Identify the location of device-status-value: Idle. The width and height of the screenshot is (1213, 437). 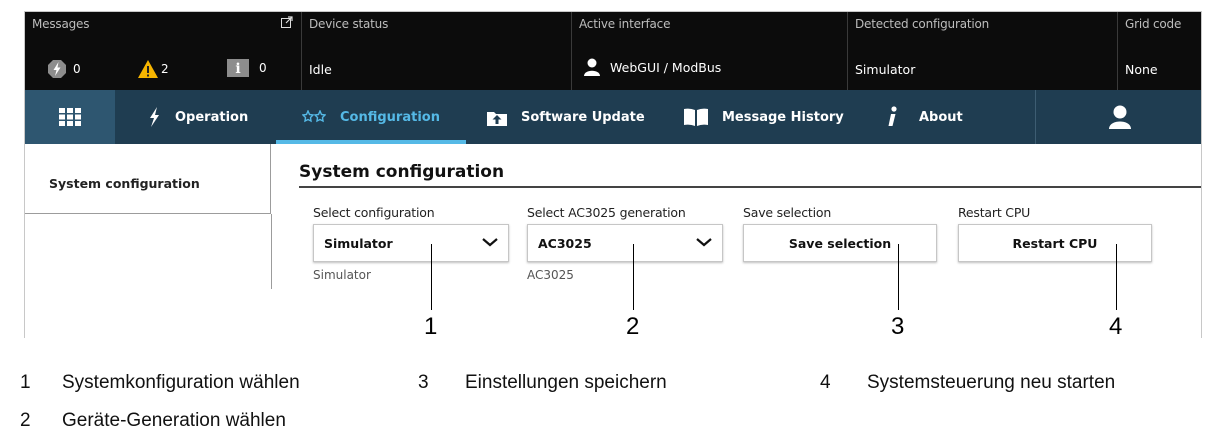
(320, 69).